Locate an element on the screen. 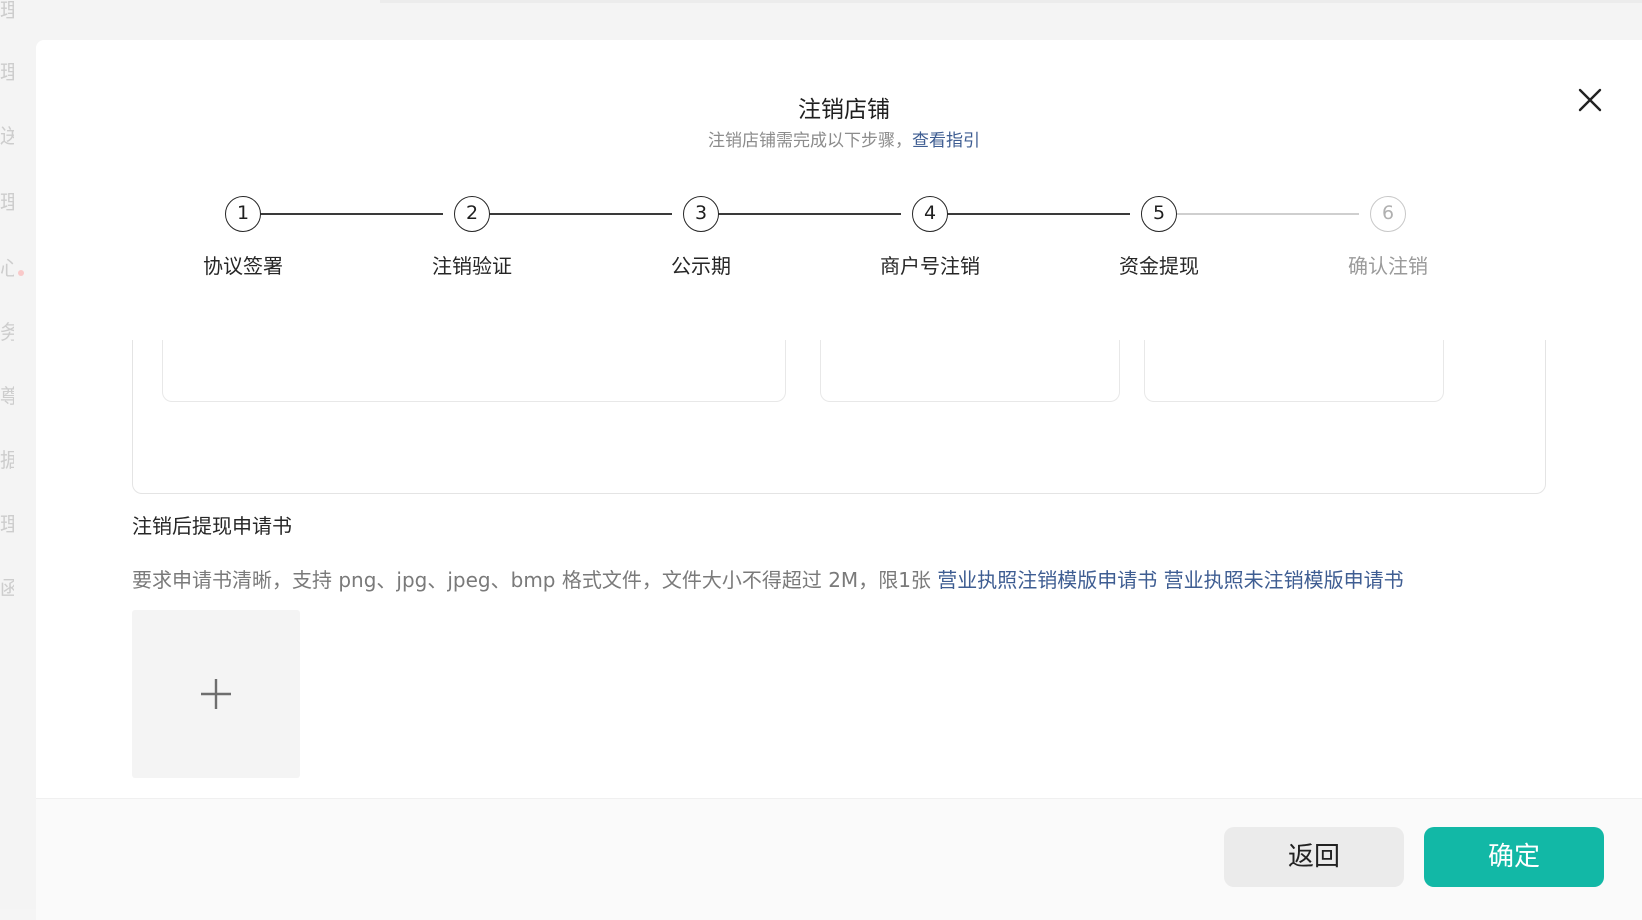 This screenshot has width=1642, height=920. step-2-circle: 2 is located at coordinates (472, 214).